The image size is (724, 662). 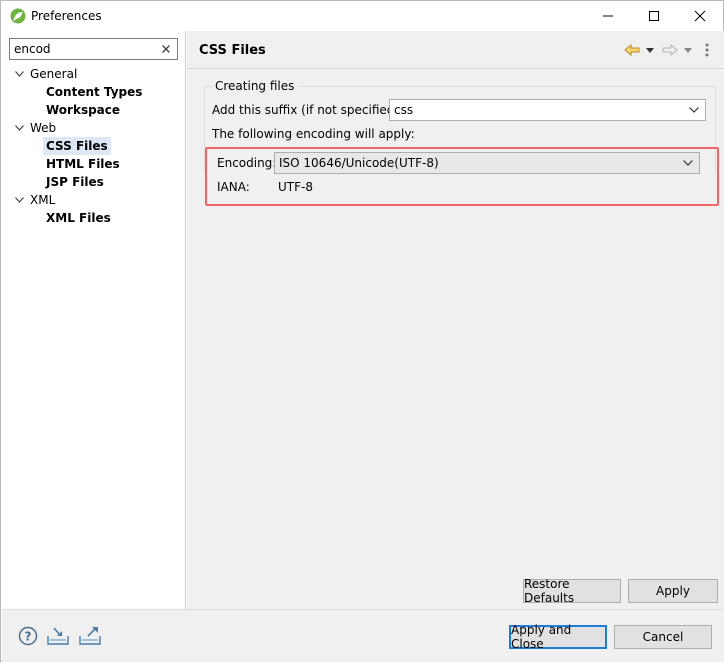 I want to click on tree-item-label: Web, so click(x=43, y=128).